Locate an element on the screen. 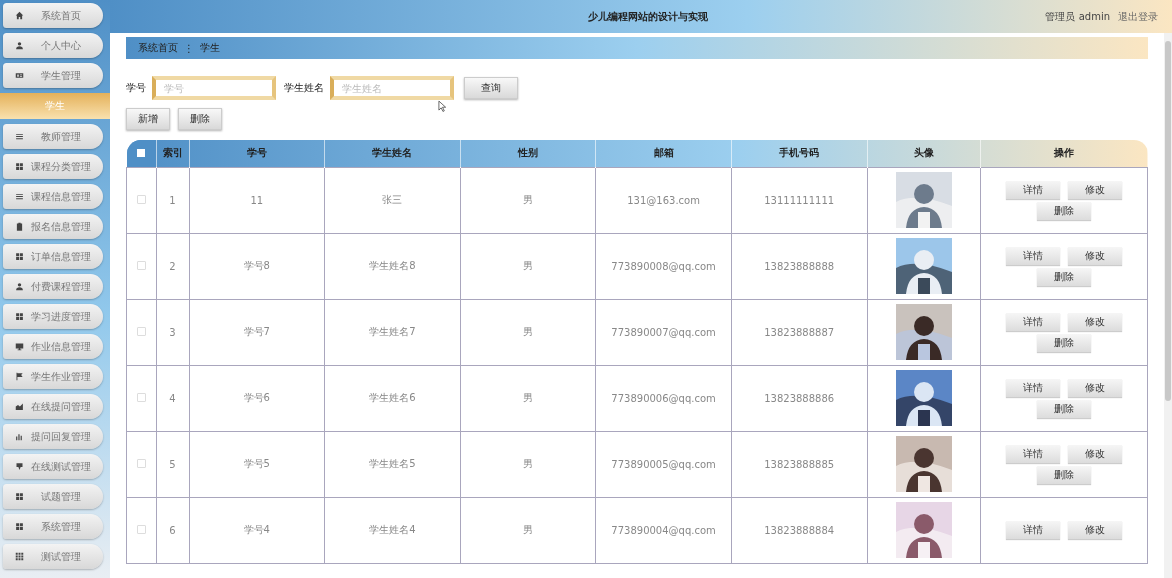 The height and width of the screenshot is (578, 1172). table-cell: 13823888885 is located at coordinates (799, 464).